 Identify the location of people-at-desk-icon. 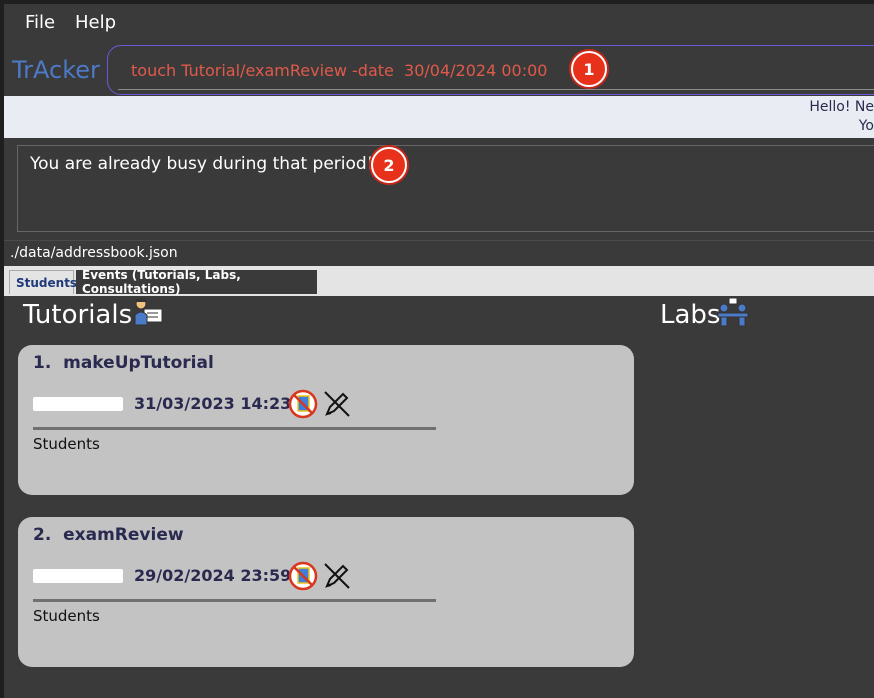
(733, 312).